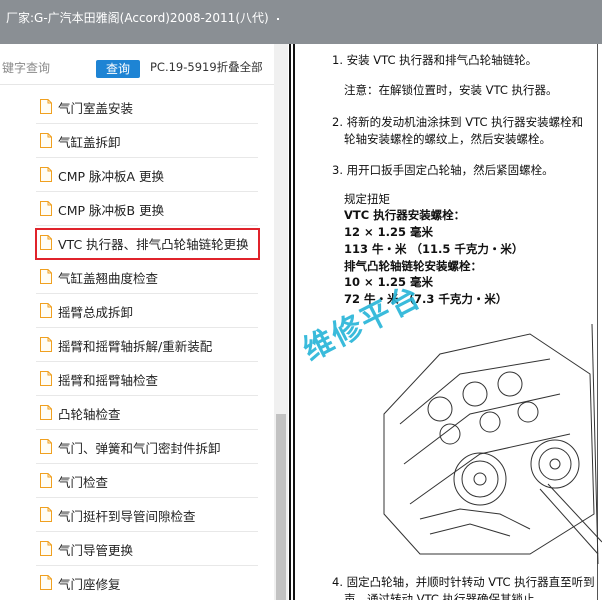 Image resolution: width=602 pixels, height=600 pixels. I want to click on tree-item-label: 气门座修复, so click(89, 584).